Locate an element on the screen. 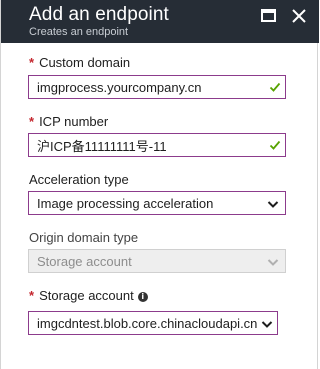 This screenshot has height=369, width=320. blade-header: Add an endpoint Creates an endpoint is located at coordinates (160, 21).